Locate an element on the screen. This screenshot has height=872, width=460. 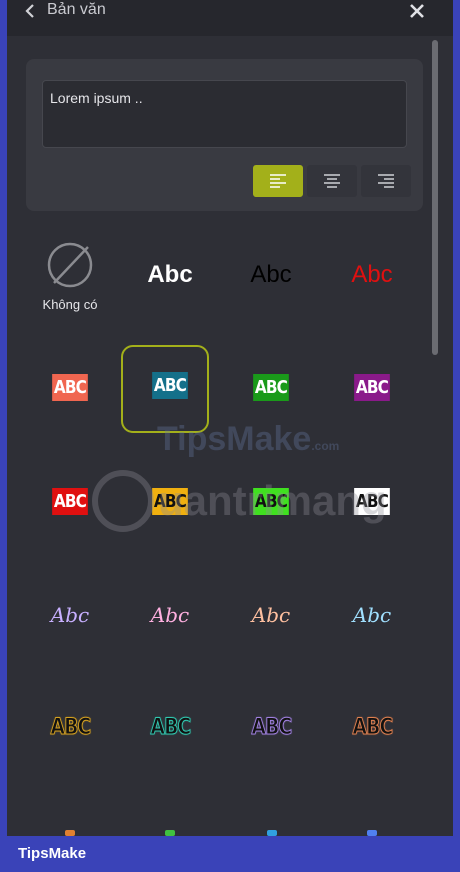
tipsmake-watermark: TipsMake.com is located at coordinates (248, 439).